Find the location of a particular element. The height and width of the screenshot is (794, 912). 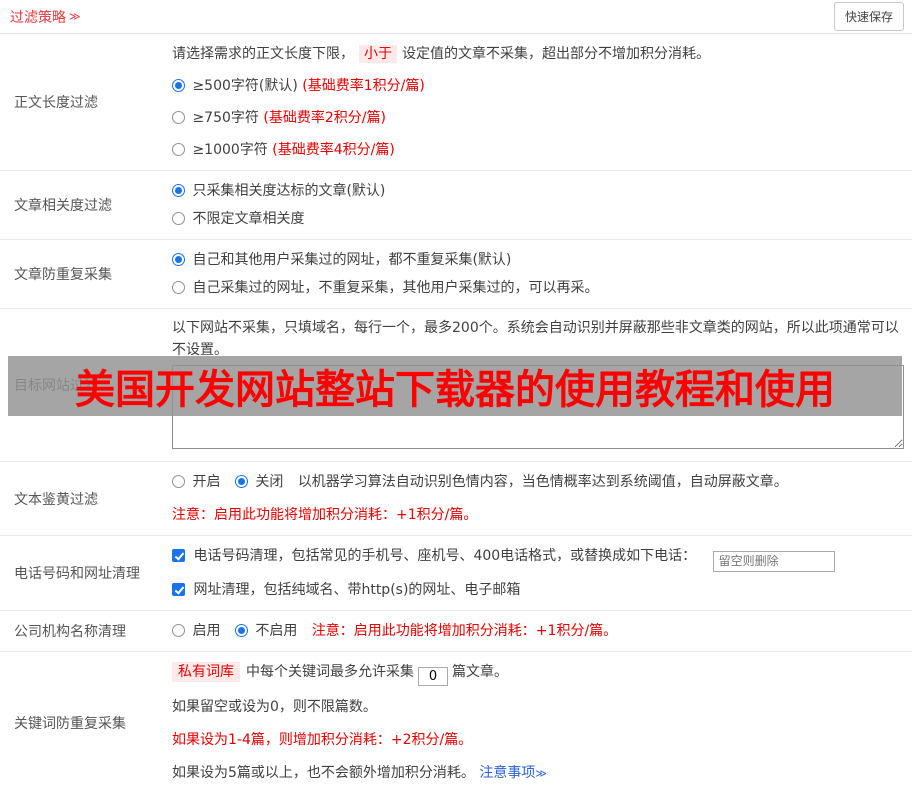

phone-replacement-input is located at coordinates (773, 561).